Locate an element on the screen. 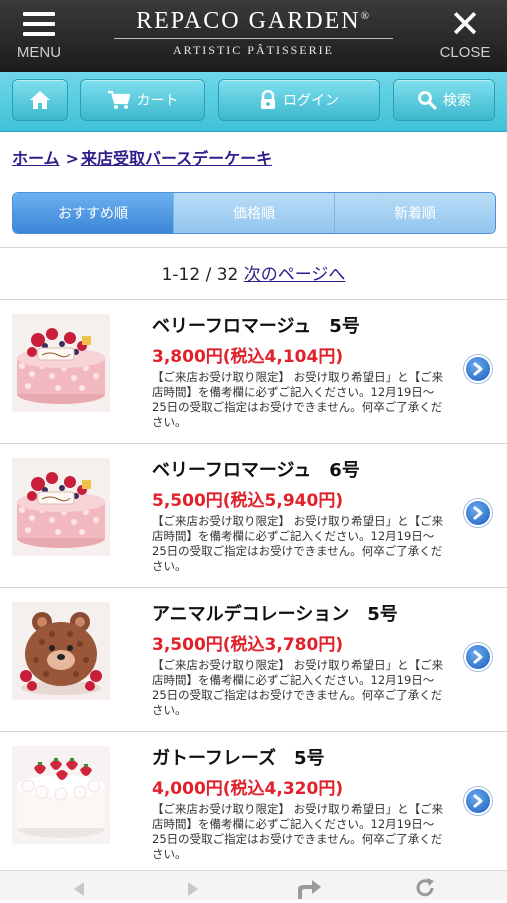 The width and height of the screenshot is (507, 903). login-button: ログイン is located at coordinates (299, 100).